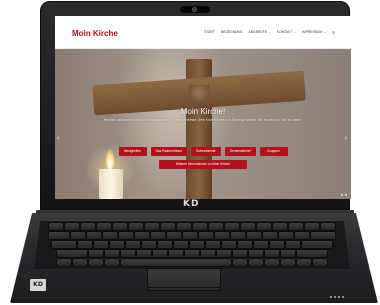  What do you see at coordinates (95, 33) in the screenshot?
I see `site-logo: Moin Kirche` at bounding box center [95, 33].